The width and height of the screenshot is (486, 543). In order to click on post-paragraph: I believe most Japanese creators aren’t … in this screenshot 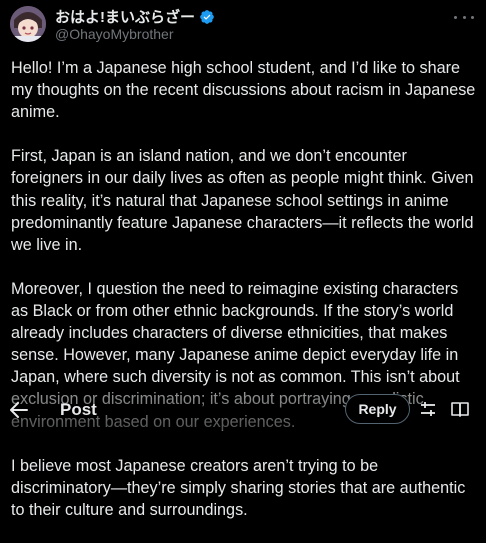, I will do `click(238, 487)`.